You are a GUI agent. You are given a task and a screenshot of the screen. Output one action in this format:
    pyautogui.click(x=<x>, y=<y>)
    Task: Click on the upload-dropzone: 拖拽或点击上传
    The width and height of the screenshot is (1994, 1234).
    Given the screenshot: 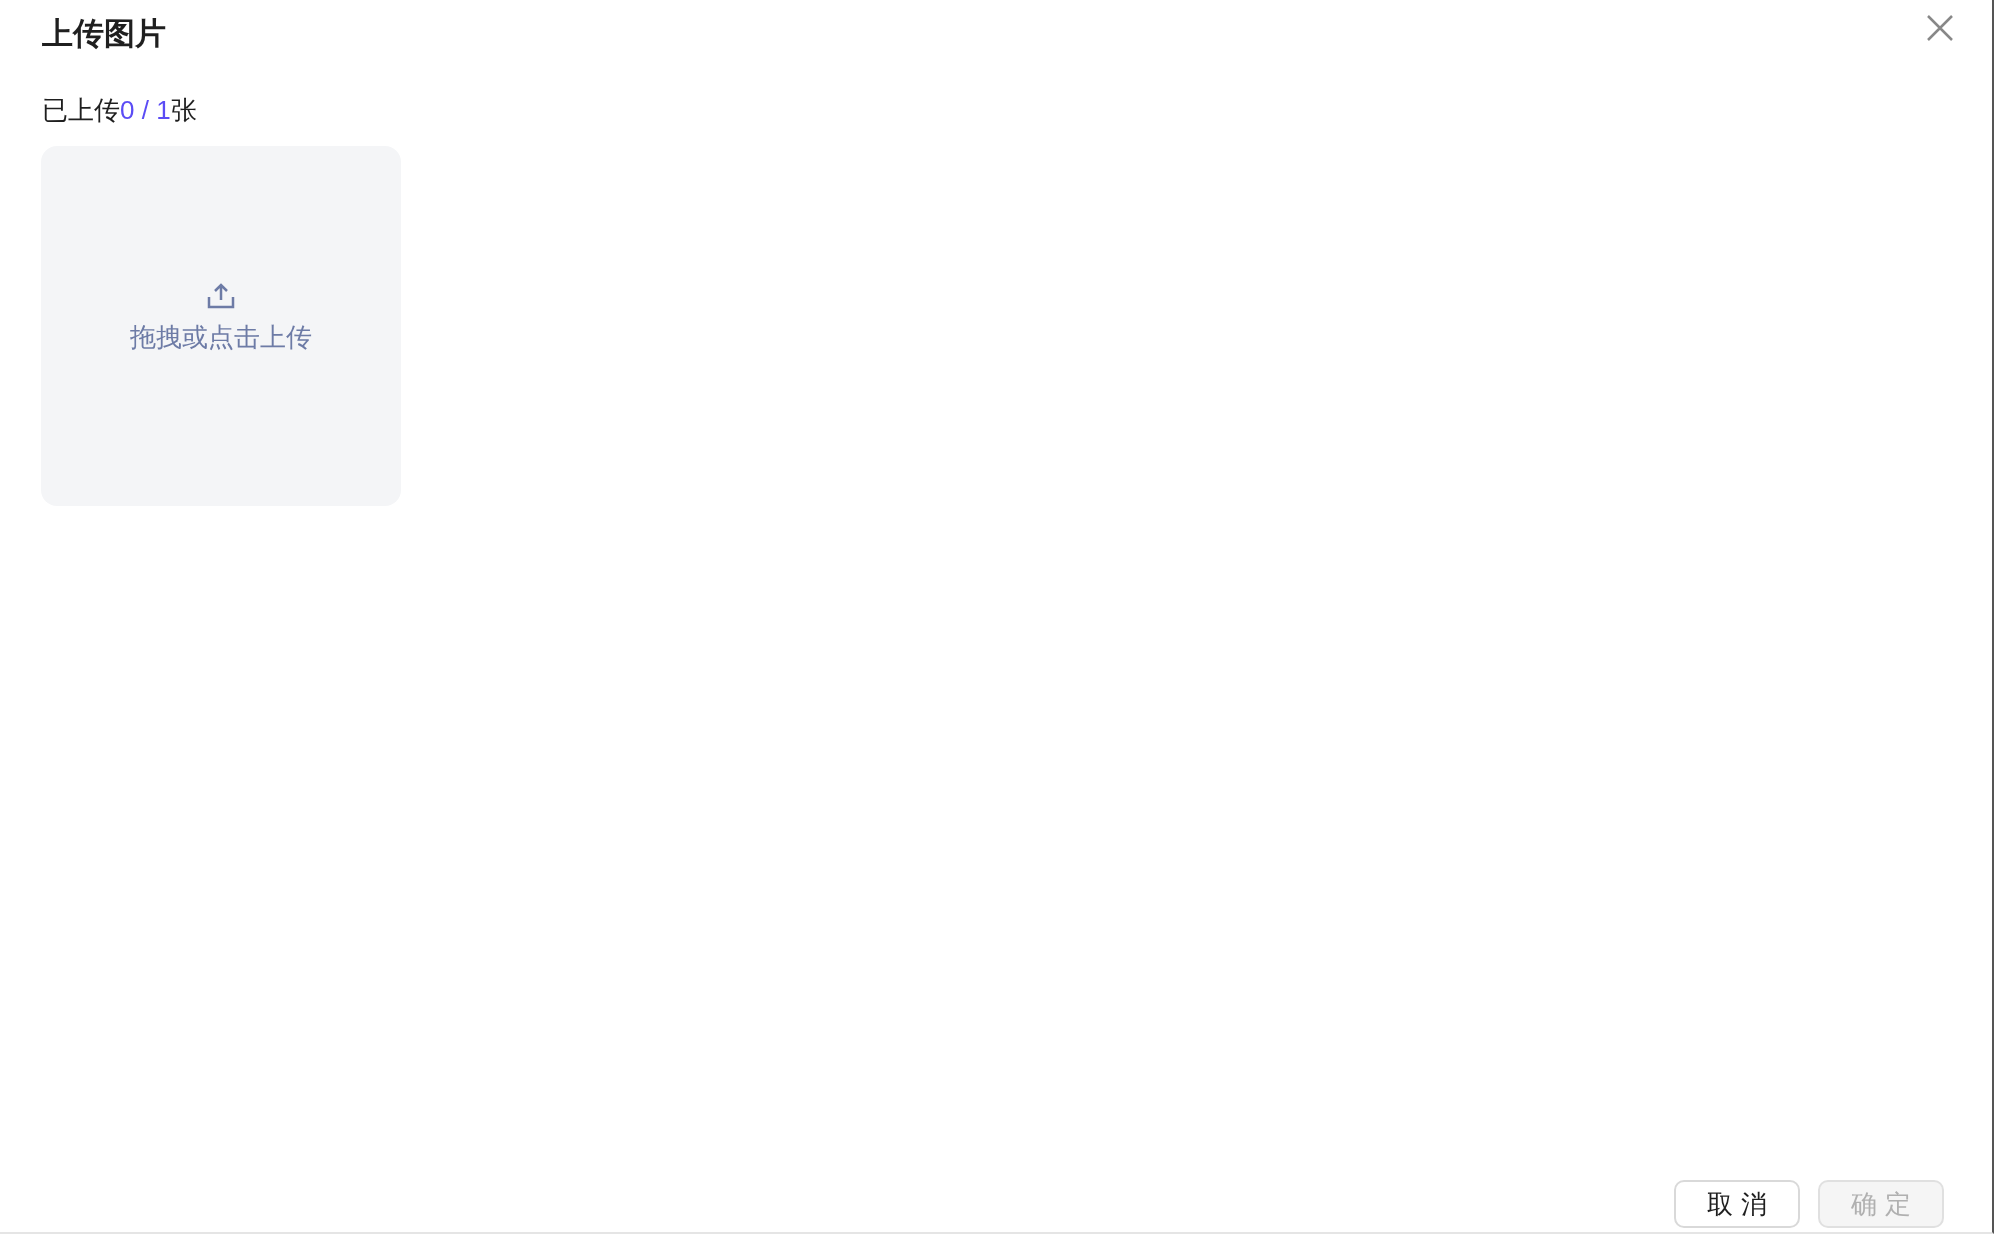 What is the action you would take?
    pyautogui.click(x=221, y=326)
    